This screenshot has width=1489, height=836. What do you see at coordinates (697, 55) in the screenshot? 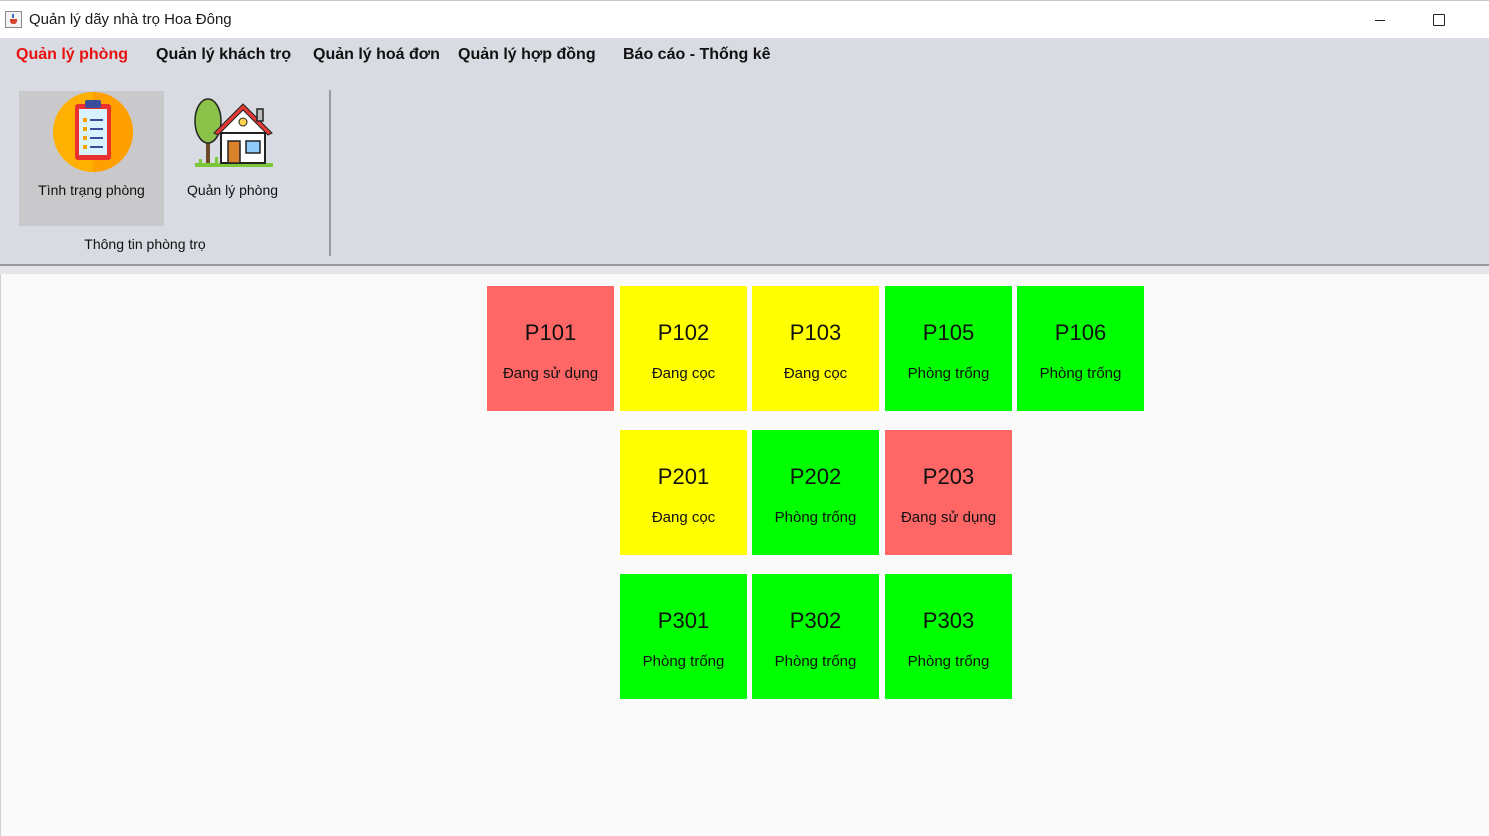
I see `menu-bao-cao-thong-ke: Báo cáo - Thống kê` at bounding box center [697, 55].